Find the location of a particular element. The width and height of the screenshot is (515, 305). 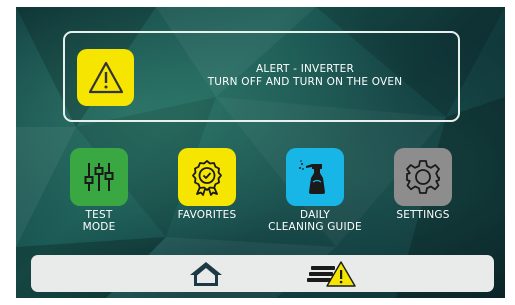

alerts-menu-button is located at coordinates (332, 274).